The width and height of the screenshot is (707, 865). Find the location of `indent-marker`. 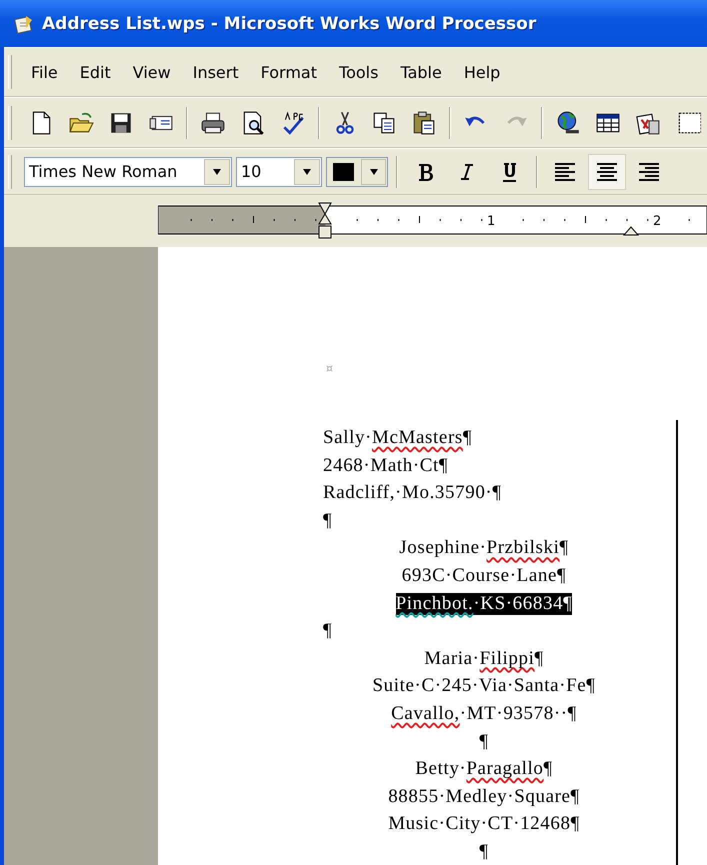

indent-marker is located at coordinates (325, 220).